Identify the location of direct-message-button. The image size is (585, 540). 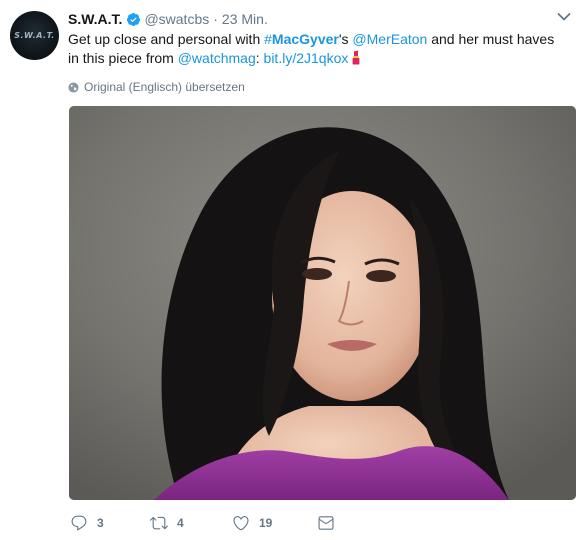
(326, 523).